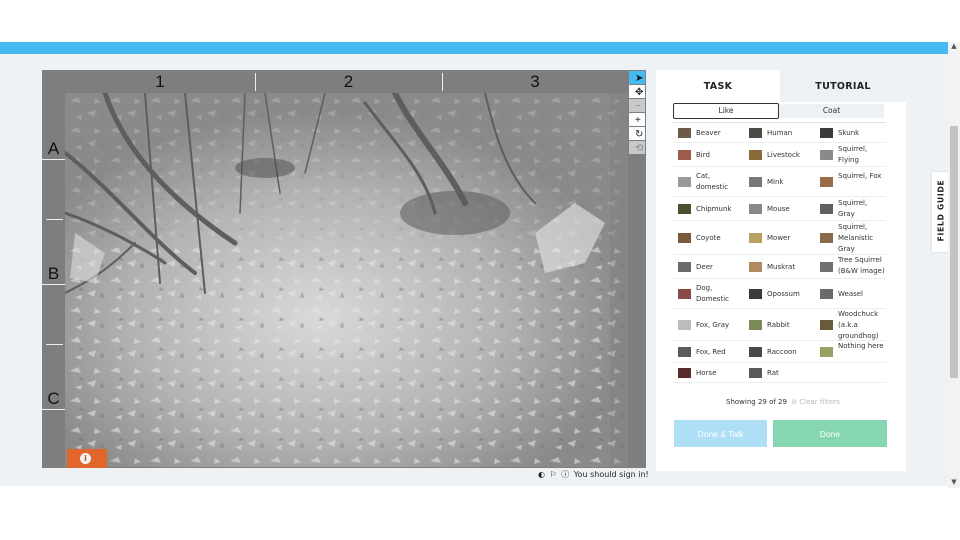 The height and width of the screenshot is (540, 960). What do you see at coordinates (637, 119) in the screenshot?
I see `zoom-in-tool: +` at bounding box center [637, 119].